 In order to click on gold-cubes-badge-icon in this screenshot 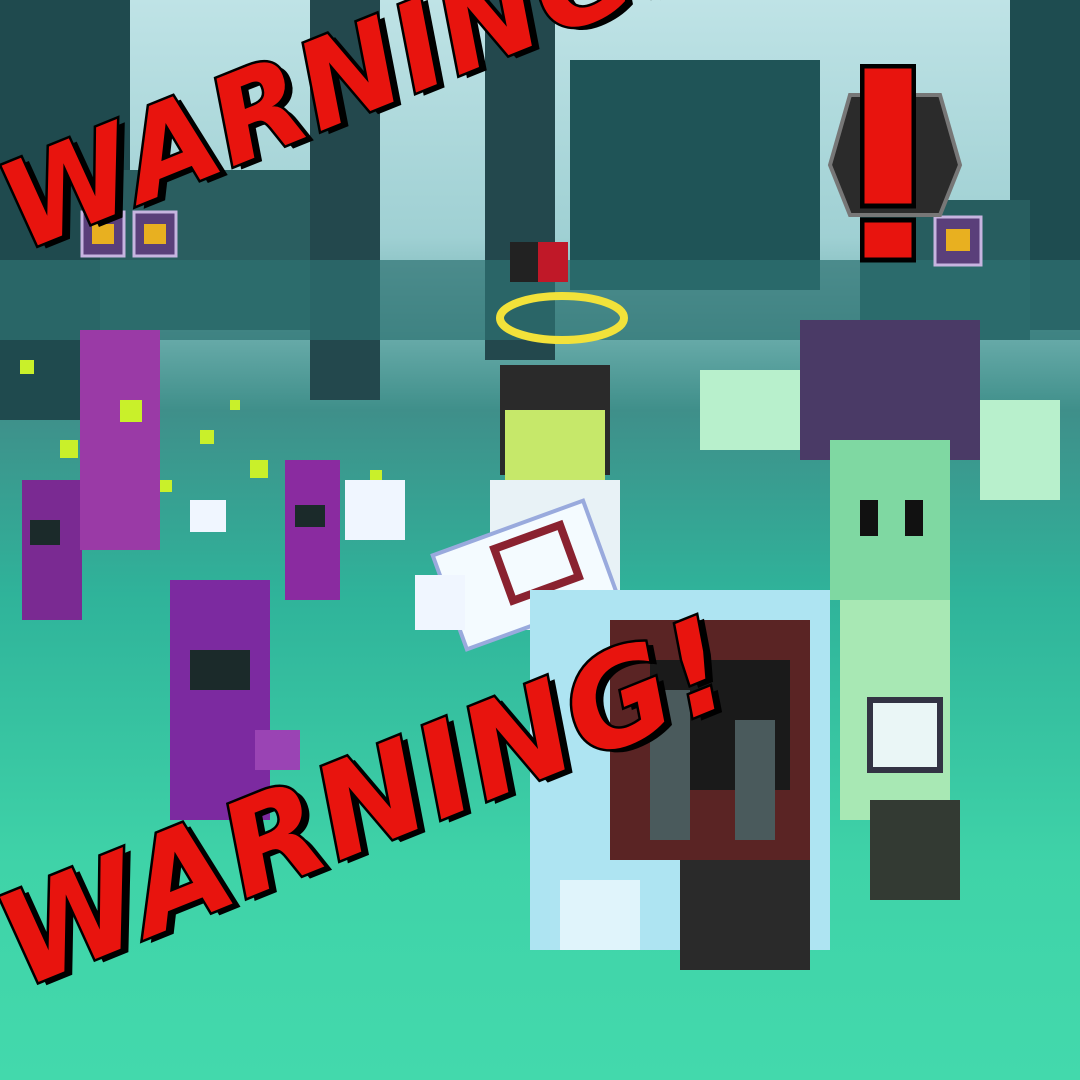, I will do `click(958, 241)`.